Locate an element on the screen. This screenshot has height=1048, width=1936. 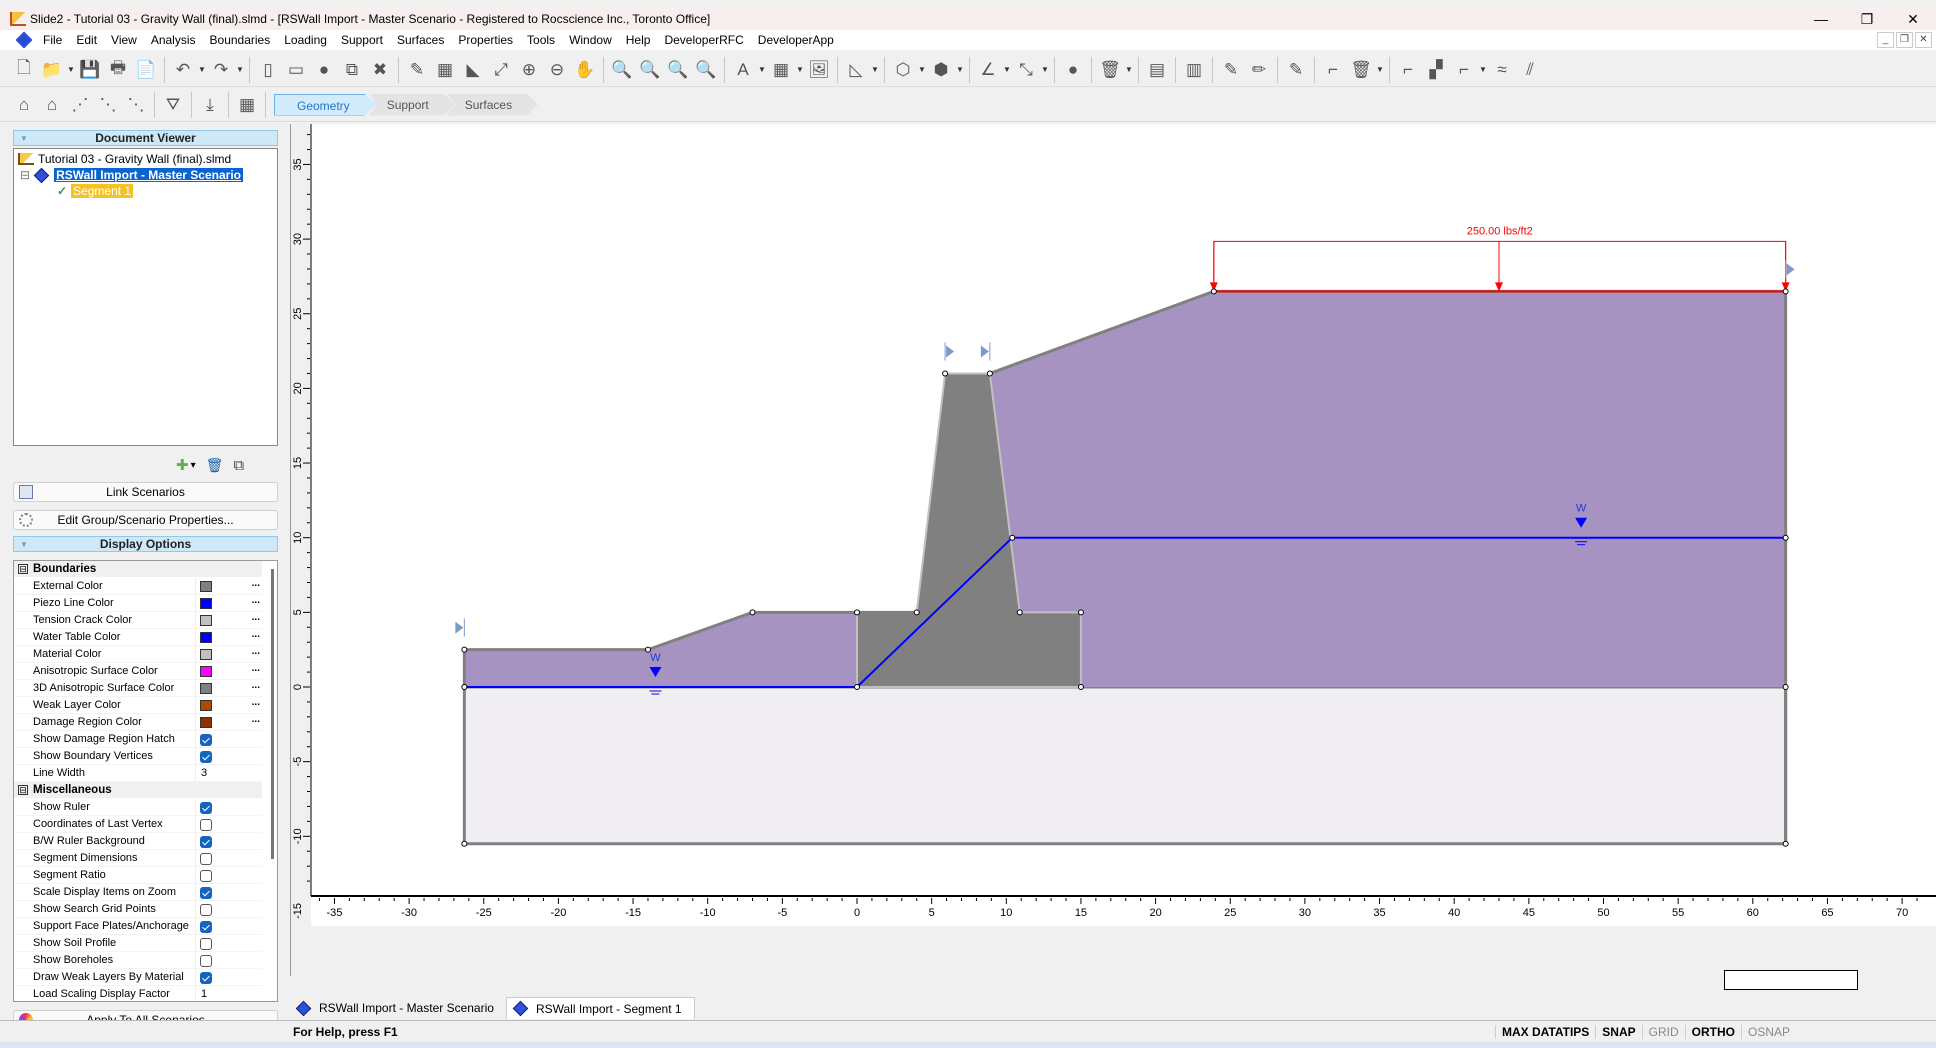
zoom-extents-icon: 🔍 is located at coordinates (650, 70).